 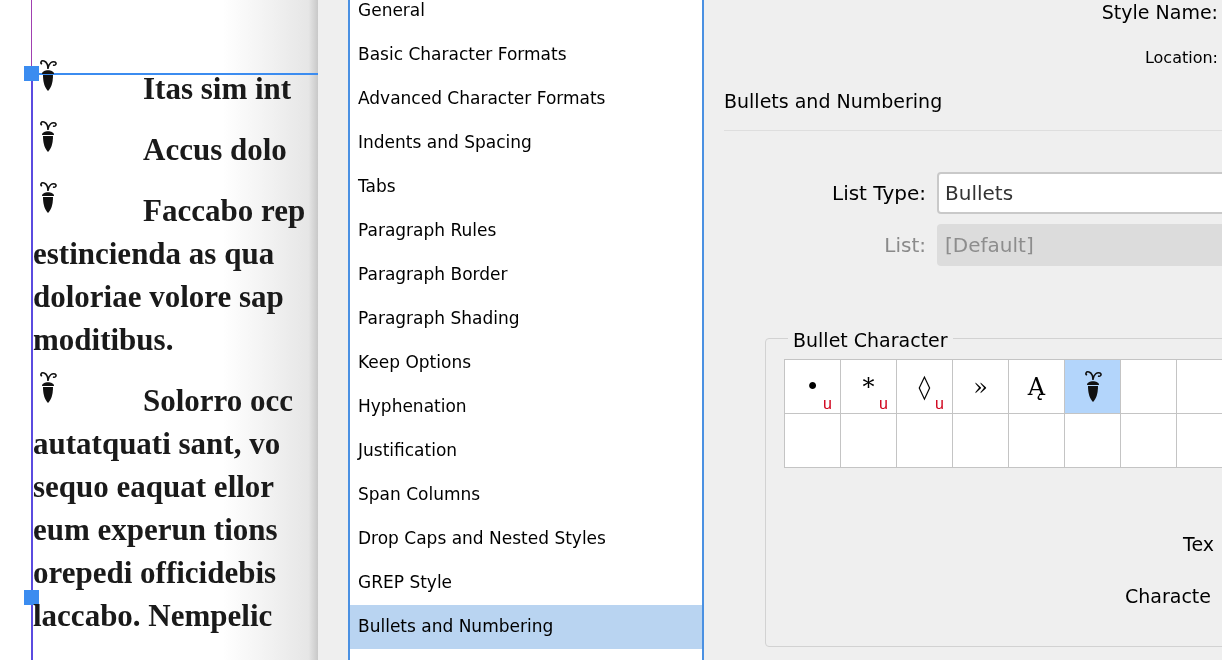 What do you see at coordinates (1181, 58) in the screenshot?
I see `location-label: Location:` at bounding box center [1181, 58].